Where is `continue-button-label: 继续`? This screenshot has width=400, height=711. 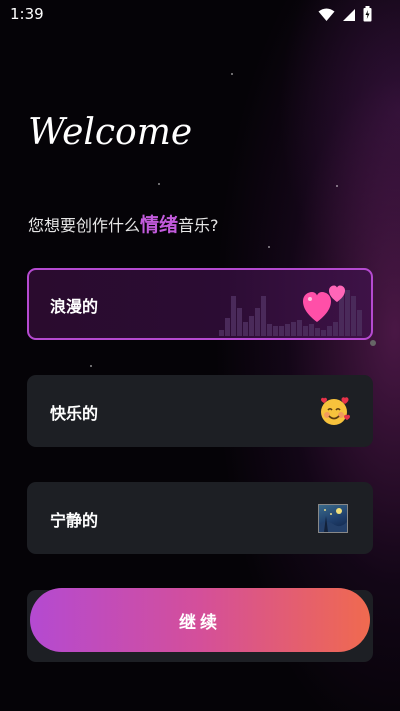
continue-button-label: 继续 is located at coordinates (200, 622).